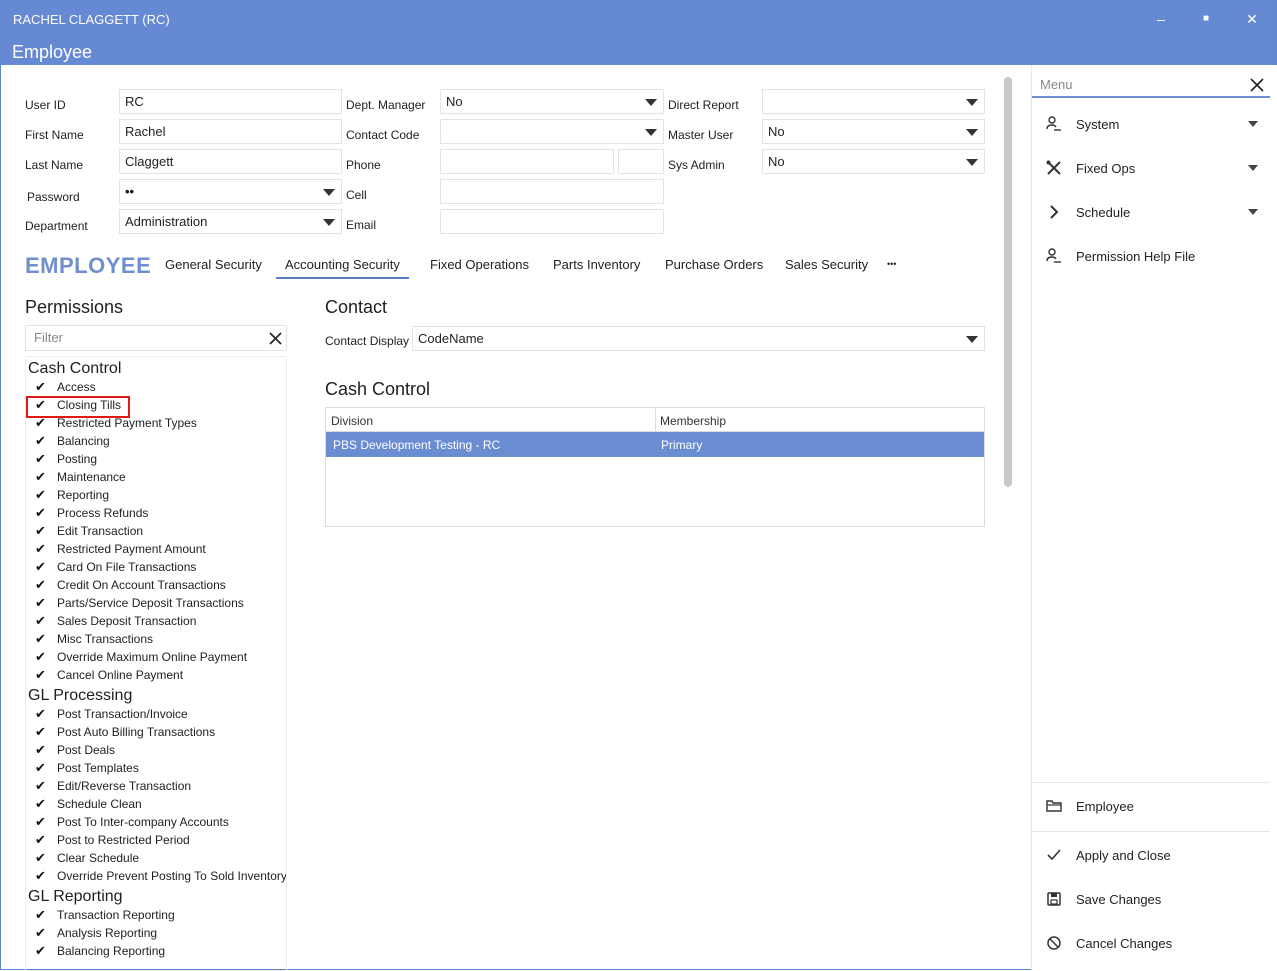 The width and height of the screenshot is (1277, 971). I want to click on sys-admin-select: No, so click(873, 161).